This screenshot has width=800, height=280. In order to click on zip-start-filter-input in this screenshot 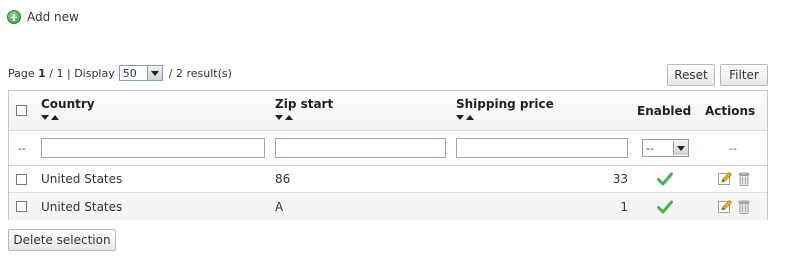, I will do `click(360, 148)`.